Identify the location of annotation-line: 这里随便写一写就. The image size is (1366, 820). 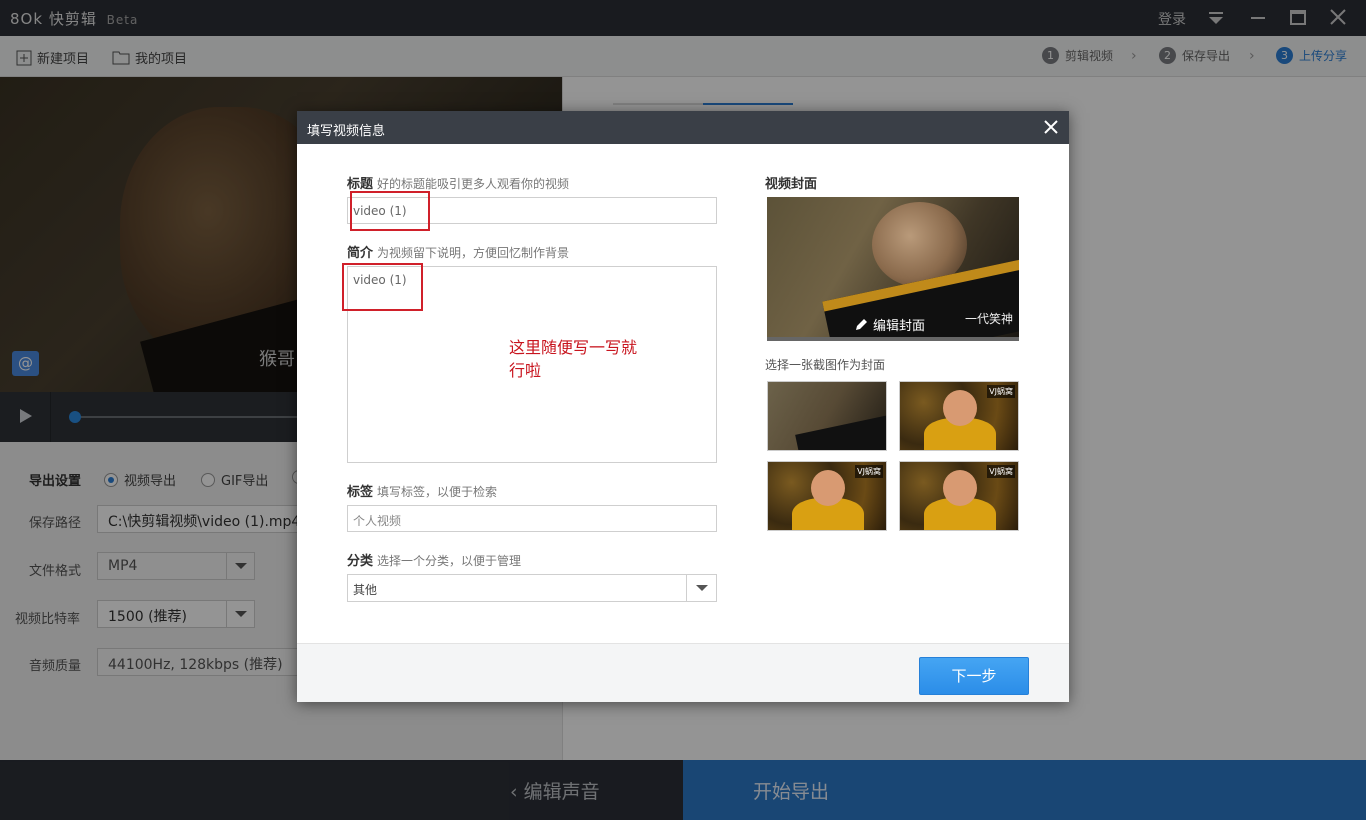
(573, 347).